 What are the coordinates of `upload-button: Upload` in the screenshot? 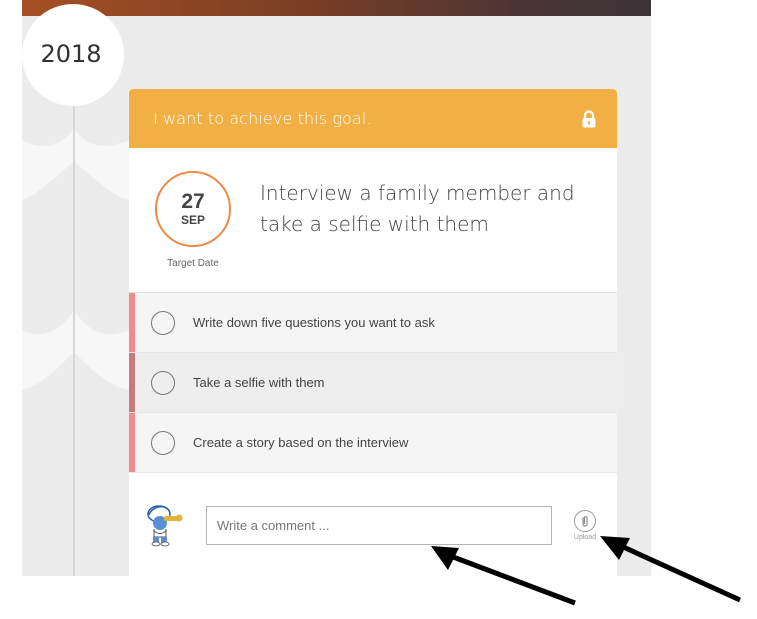 It's located at (585, 525).